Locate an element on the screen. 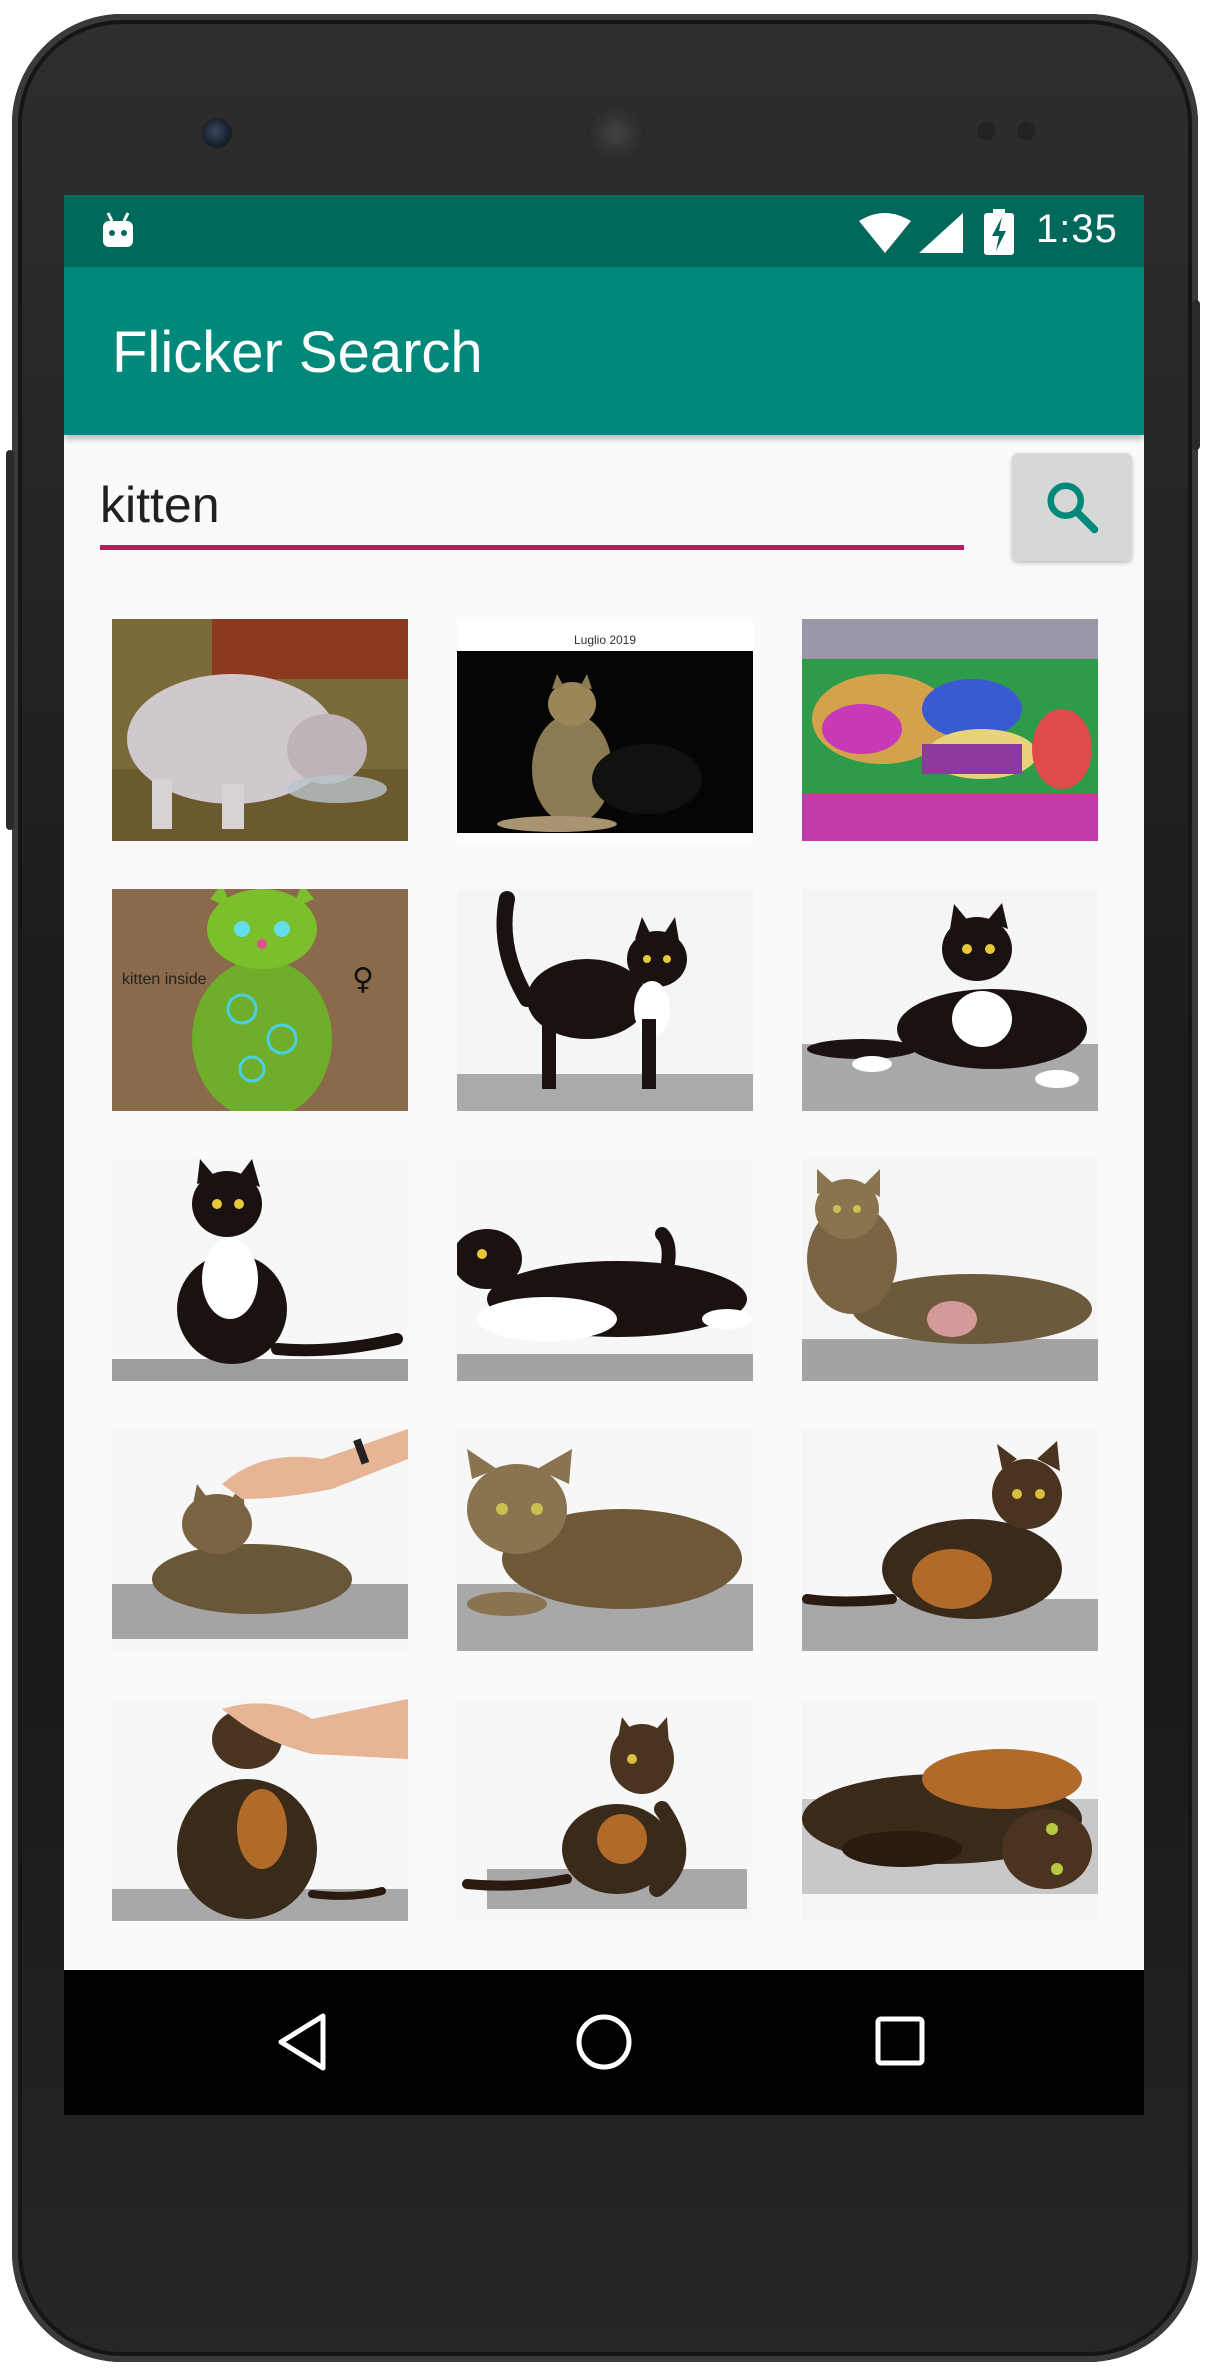 Image resolution: width=1210 pixels, height=2375 pixels. photo-caption: Luglio 2019 is located at coordinates (605, 640).